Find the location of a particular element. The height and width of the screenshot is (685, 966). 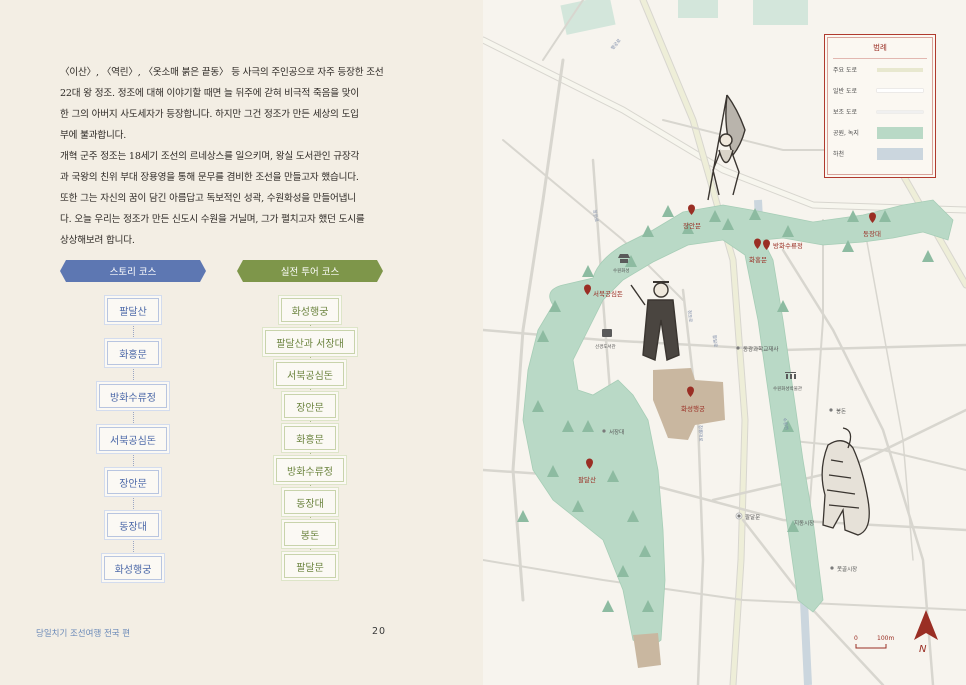

page-number: 20 is located at coordinates (379, 631).